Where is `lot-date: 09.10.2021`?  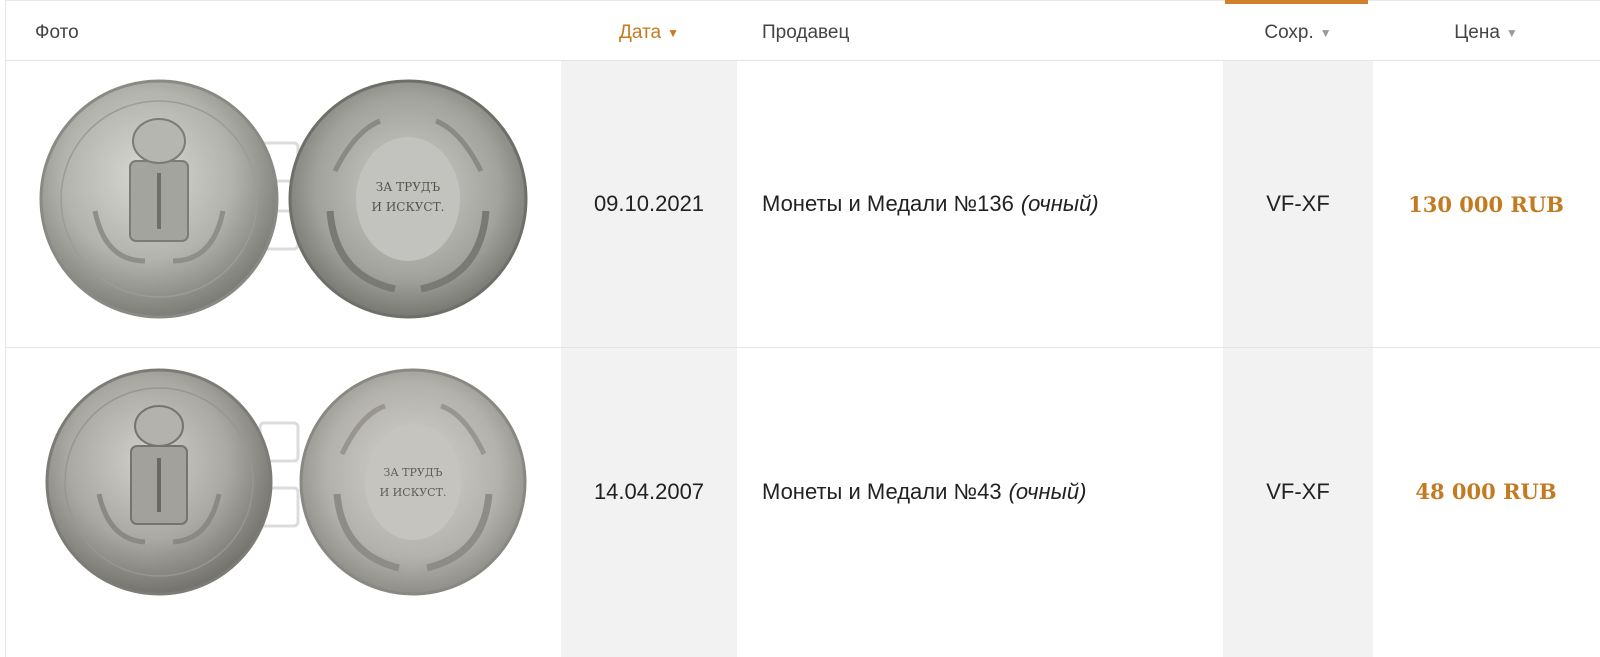
lot-date: 09.10.2021 is located at coordinates (649, 203).